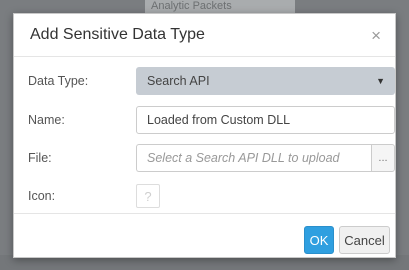 The height and width of the screenshot is (270, 409). I want to click on ok-button: OK, so click(319, 240).